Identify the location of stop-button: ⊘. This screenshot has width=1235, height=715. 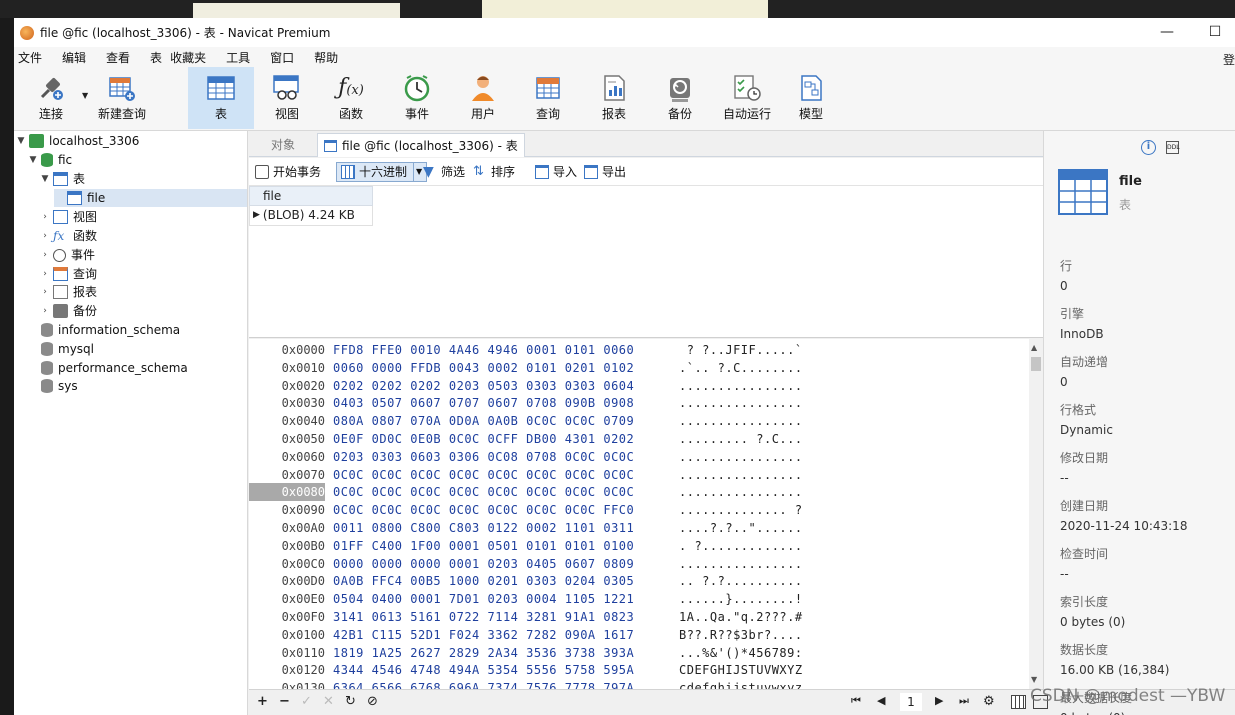
(372, 701).